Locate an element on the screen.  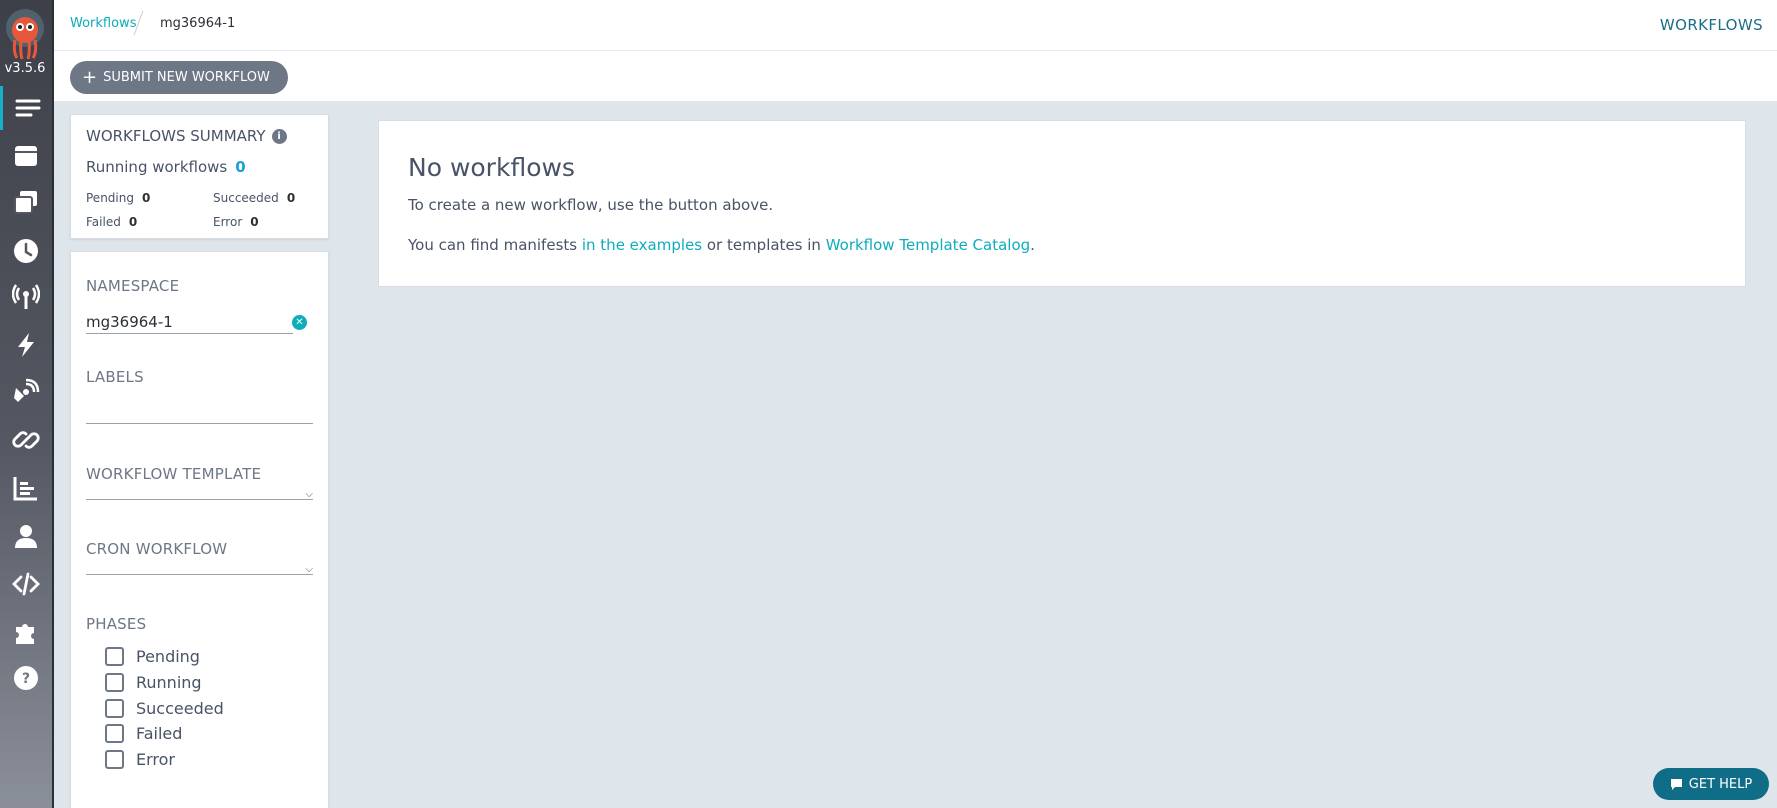
plus-icon: + is located at coordinates (90, 77).